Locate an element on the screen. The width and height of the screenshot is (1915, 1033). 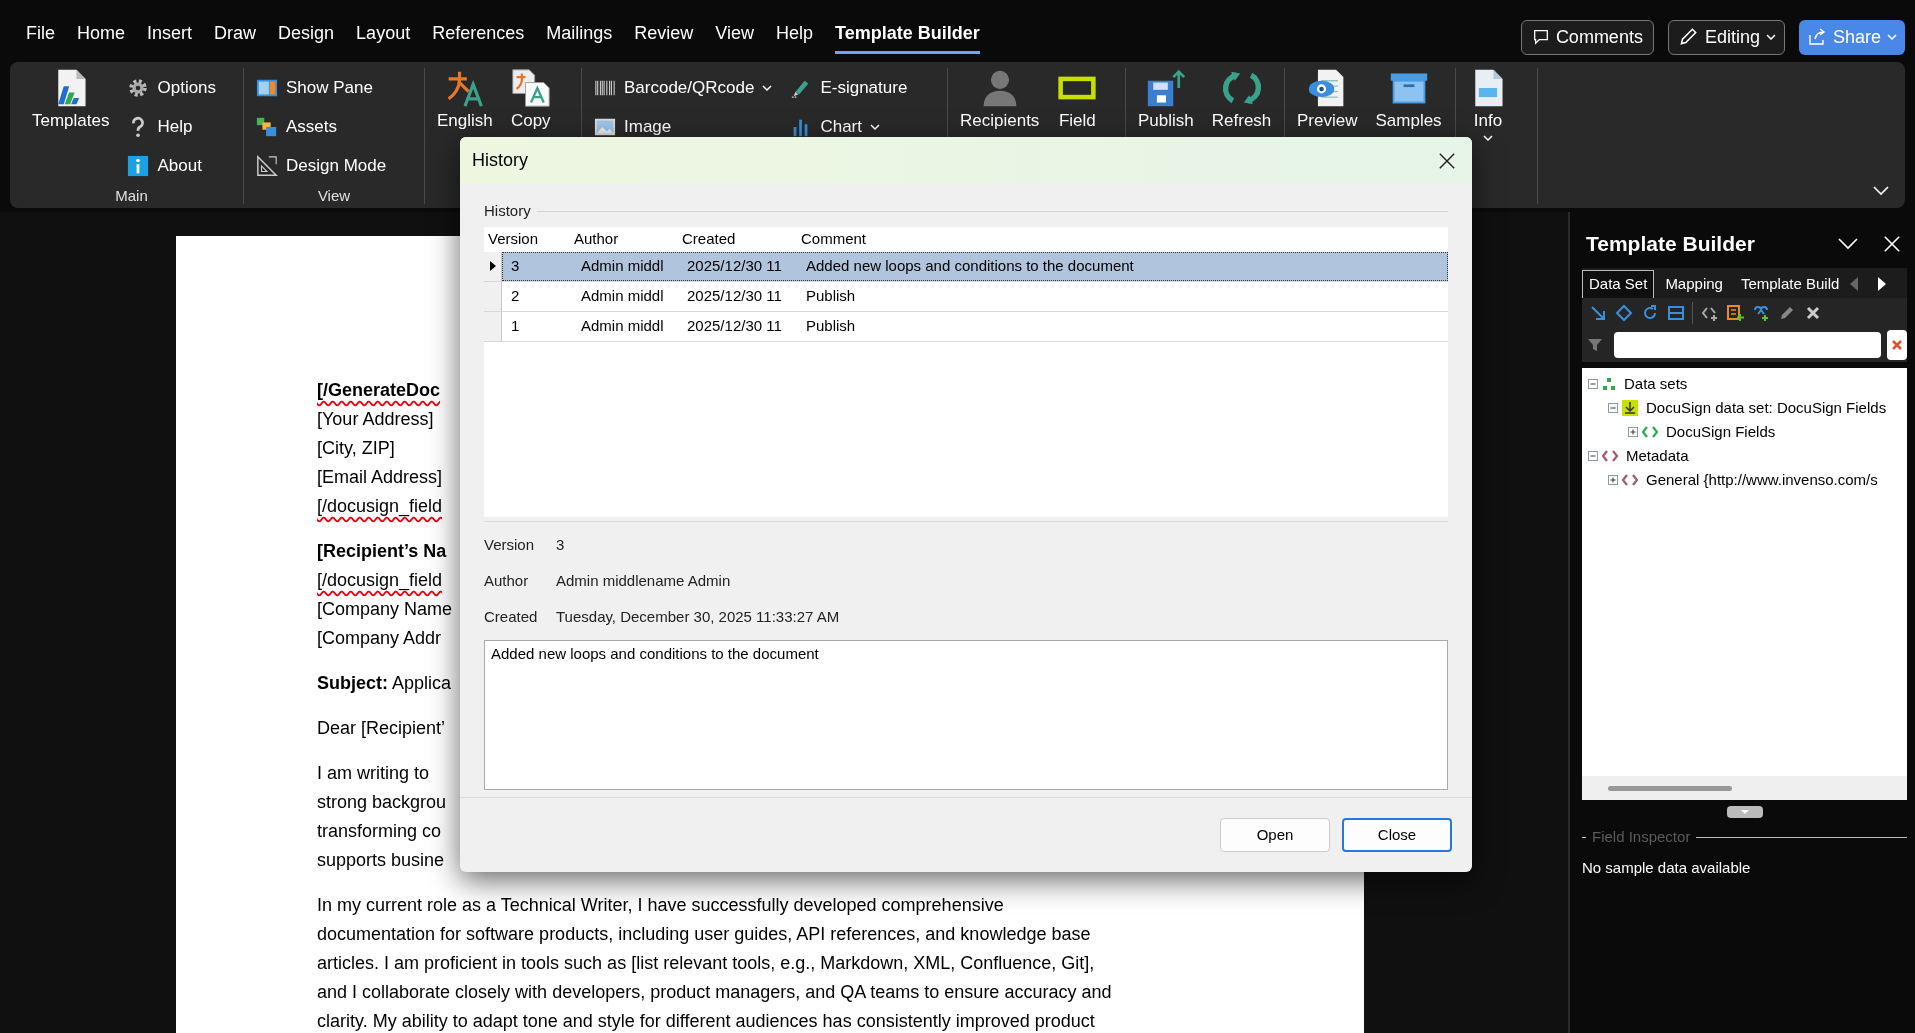
menu-tab: Draw is located at coordinates (235, 37).